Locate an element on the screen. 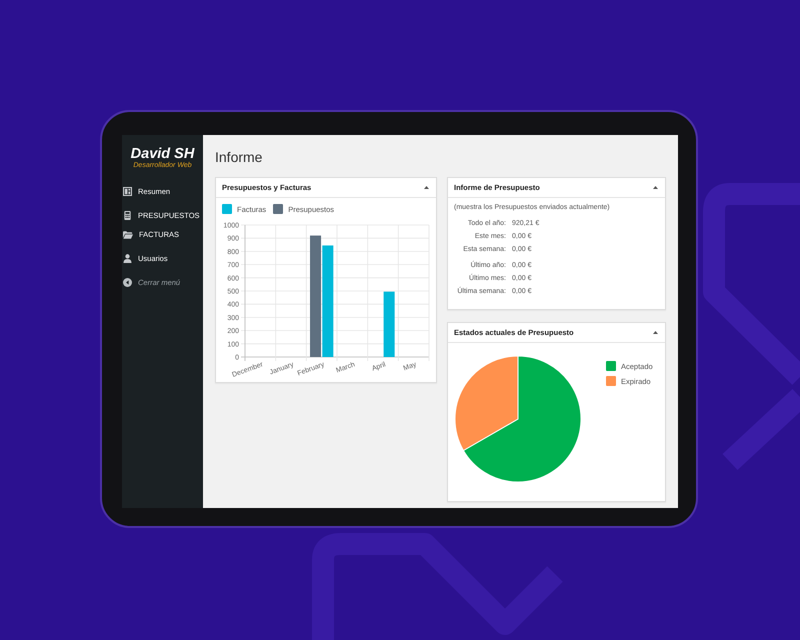 The height and width of the screenshot is (640, 800). dashboard-icon is located at coordinates (127, 191).